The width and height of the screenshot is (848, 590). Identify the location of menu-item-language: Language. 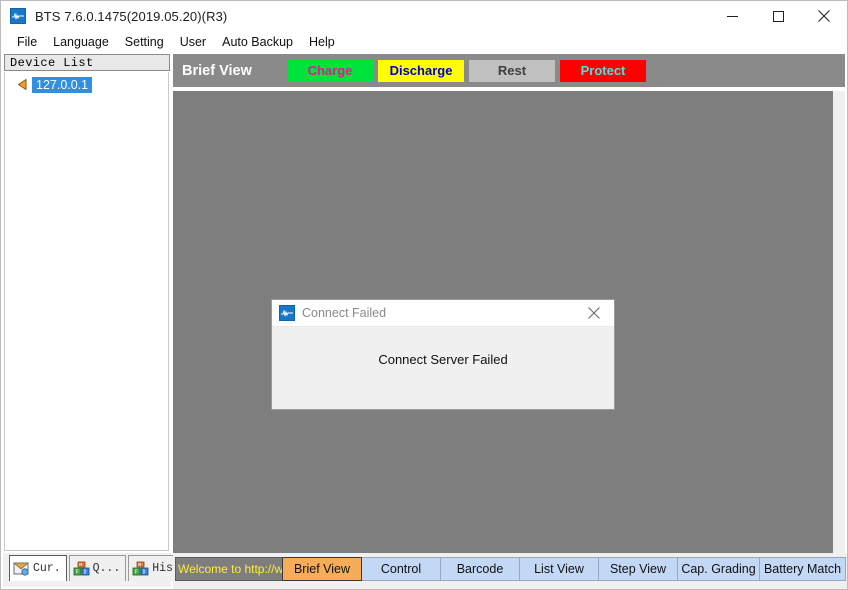
(81, 42).